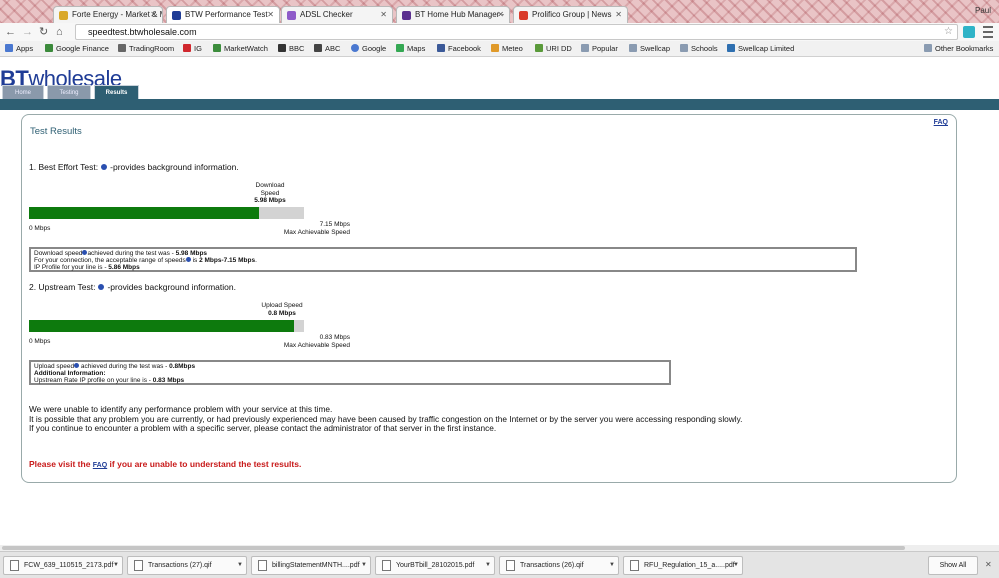 The height and width of the screenshot is (578, 999). Describe the element at coordinates (23, 92) in the screenshot. I see `nav-tab-home: Home` at that location.